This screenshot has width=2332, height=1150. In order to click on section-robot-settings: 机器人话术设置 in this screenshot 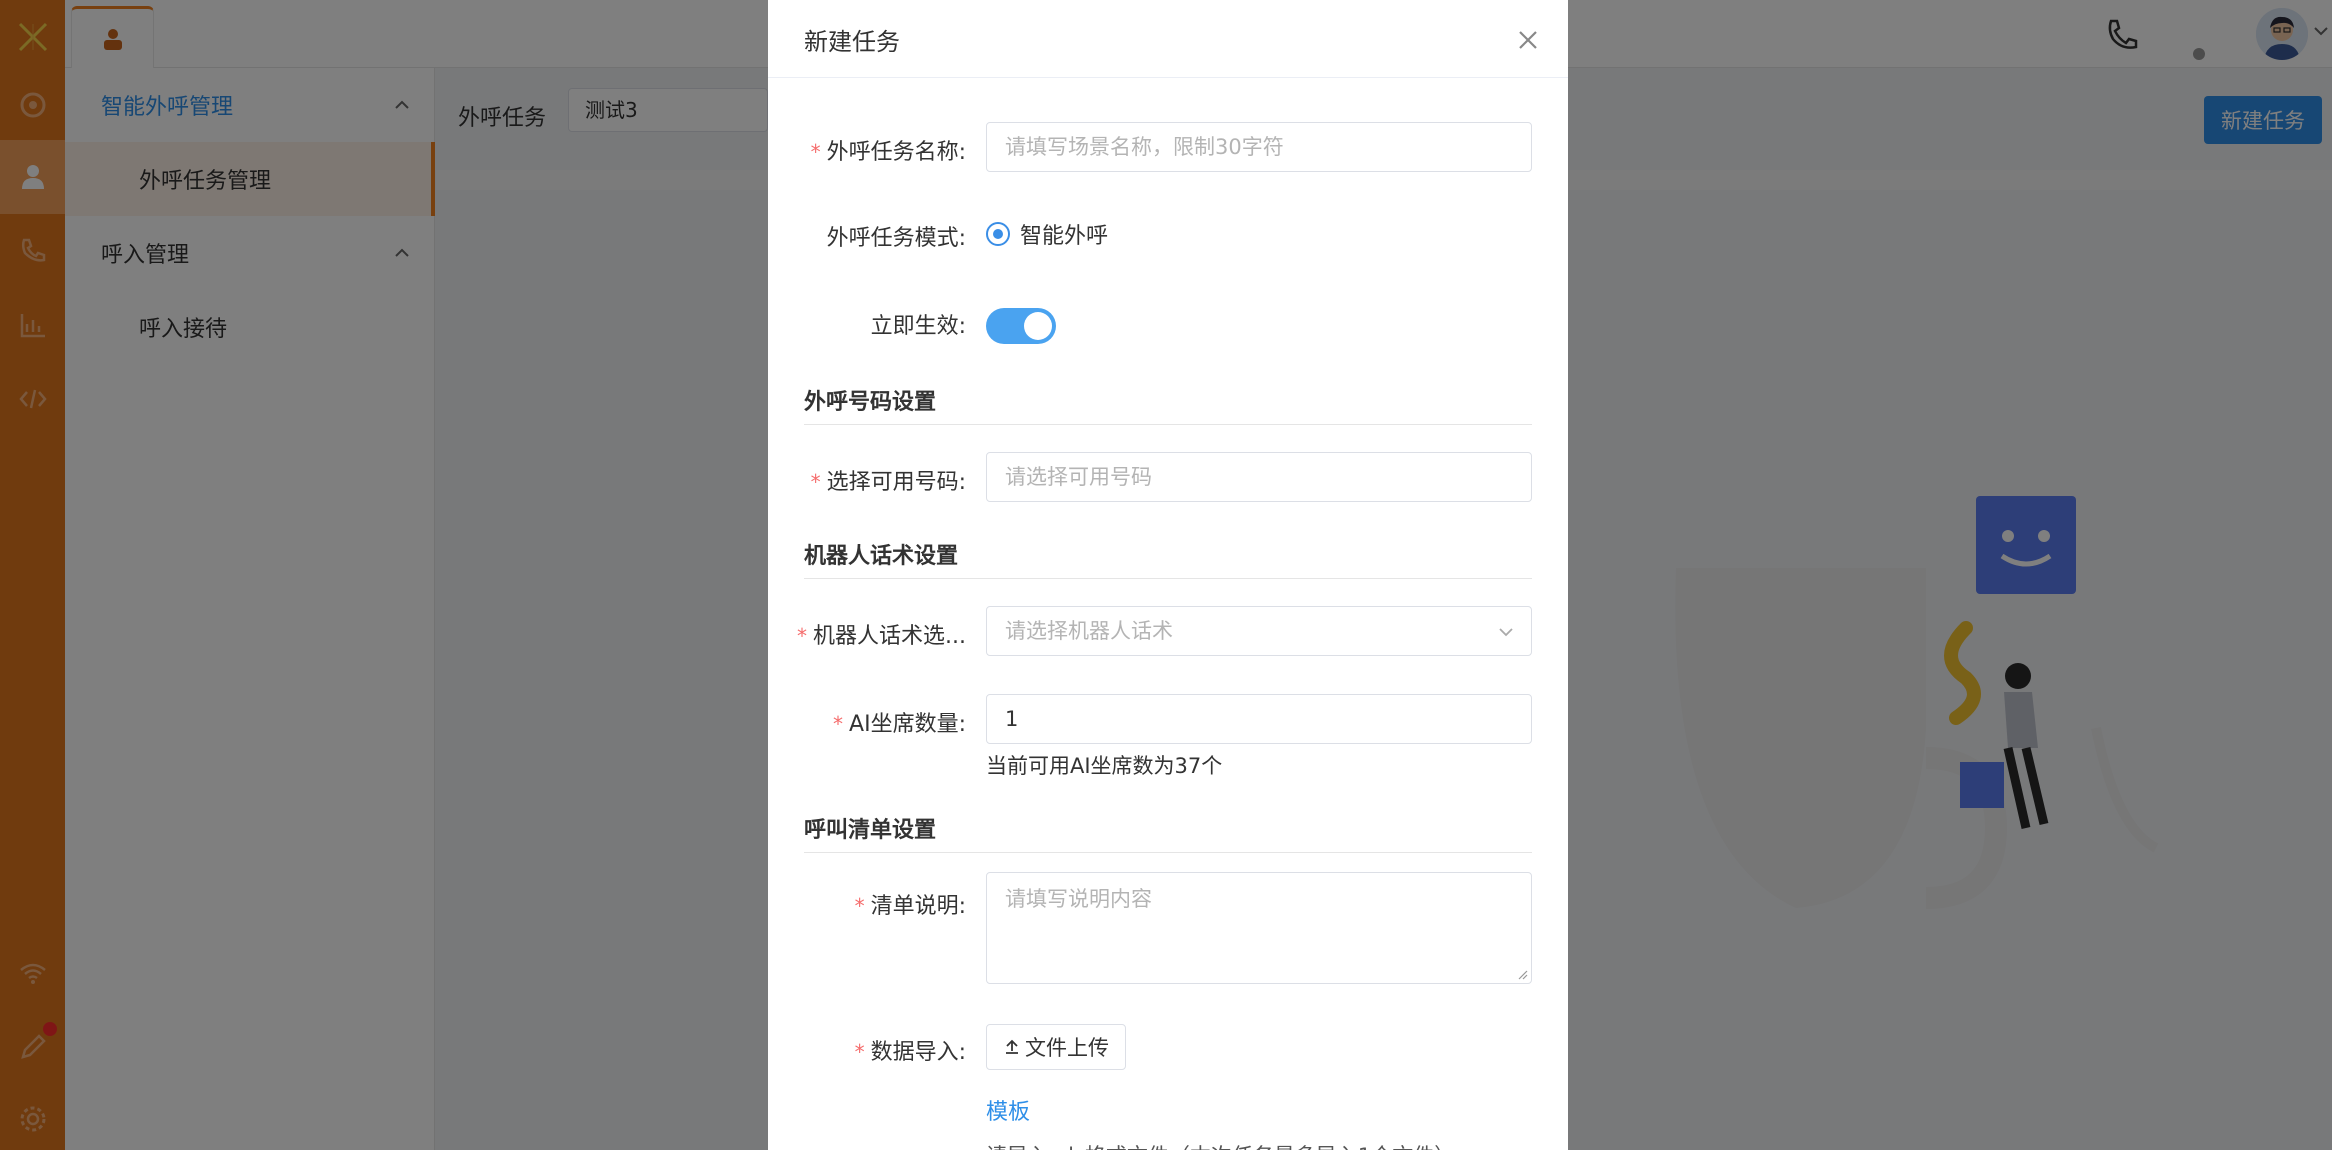, I will do `click(1168, 558)`.